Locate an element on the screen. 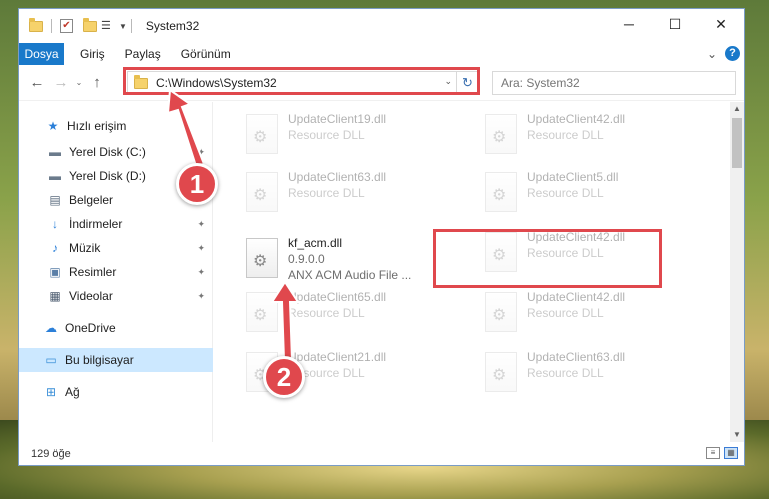  details-view-button: ≡ is located at coordinates (713, 453).